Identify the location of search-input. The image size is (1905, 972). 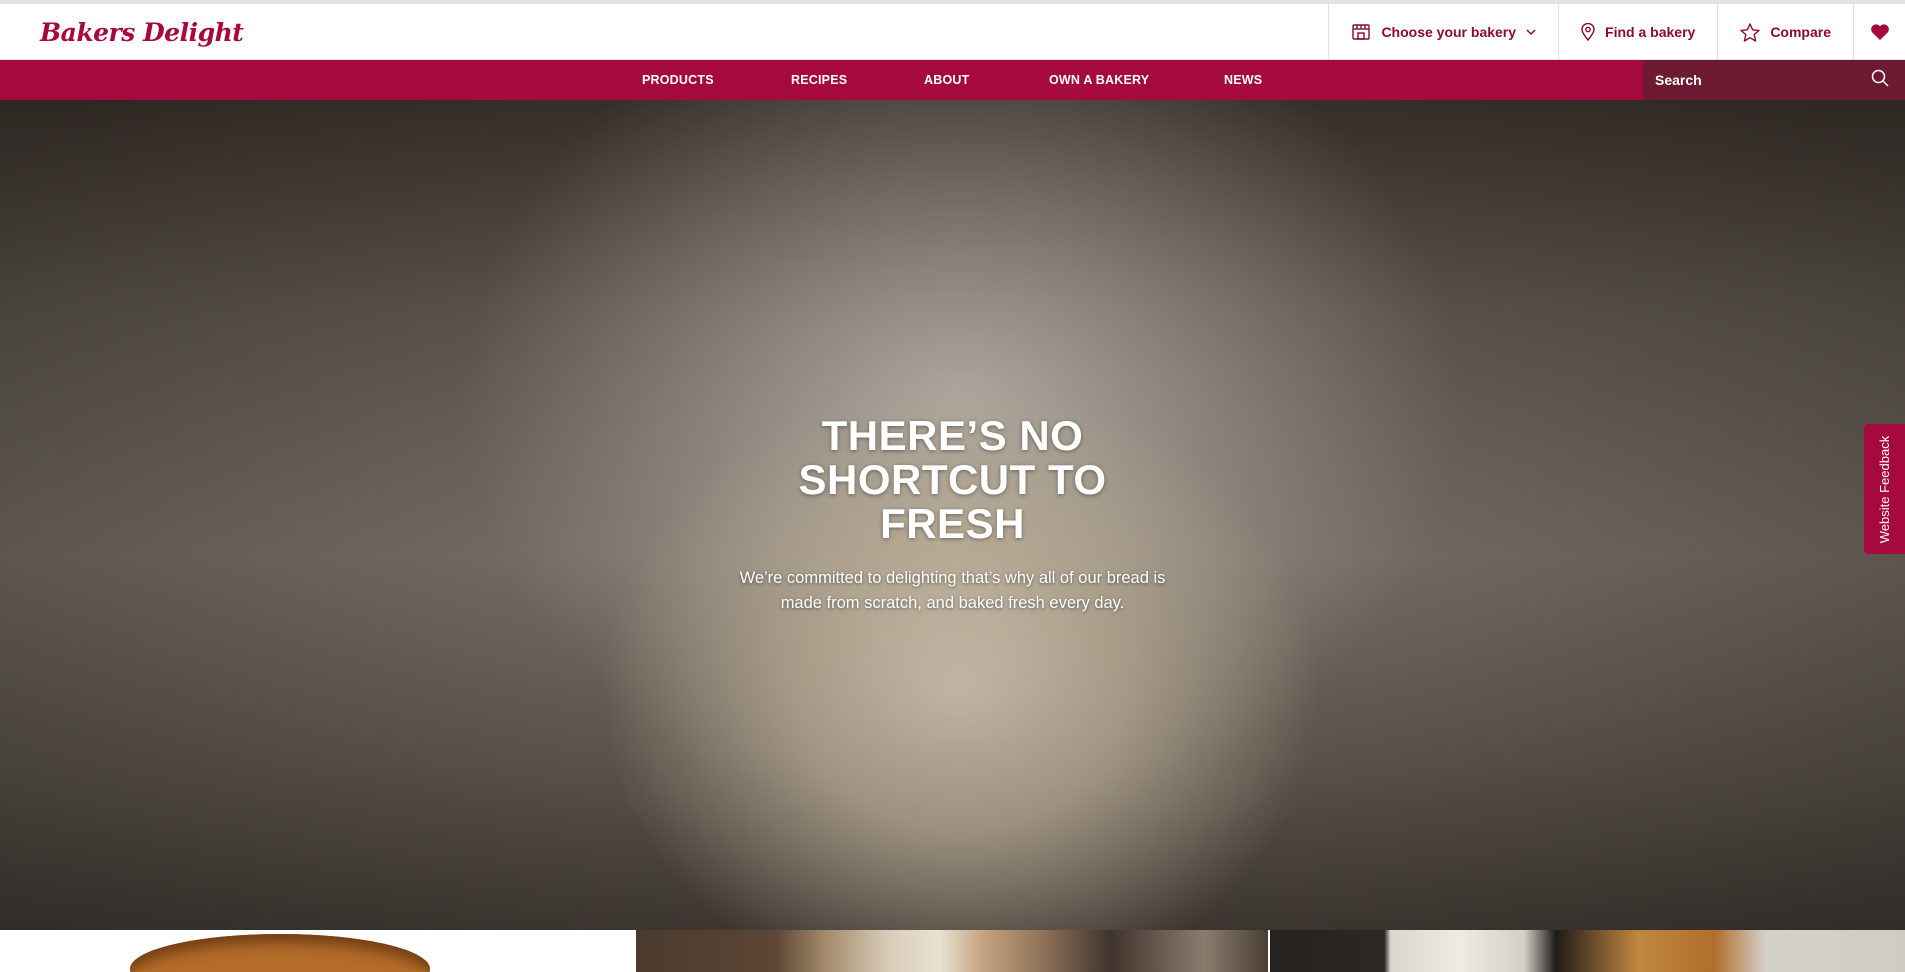
(1745, 80).